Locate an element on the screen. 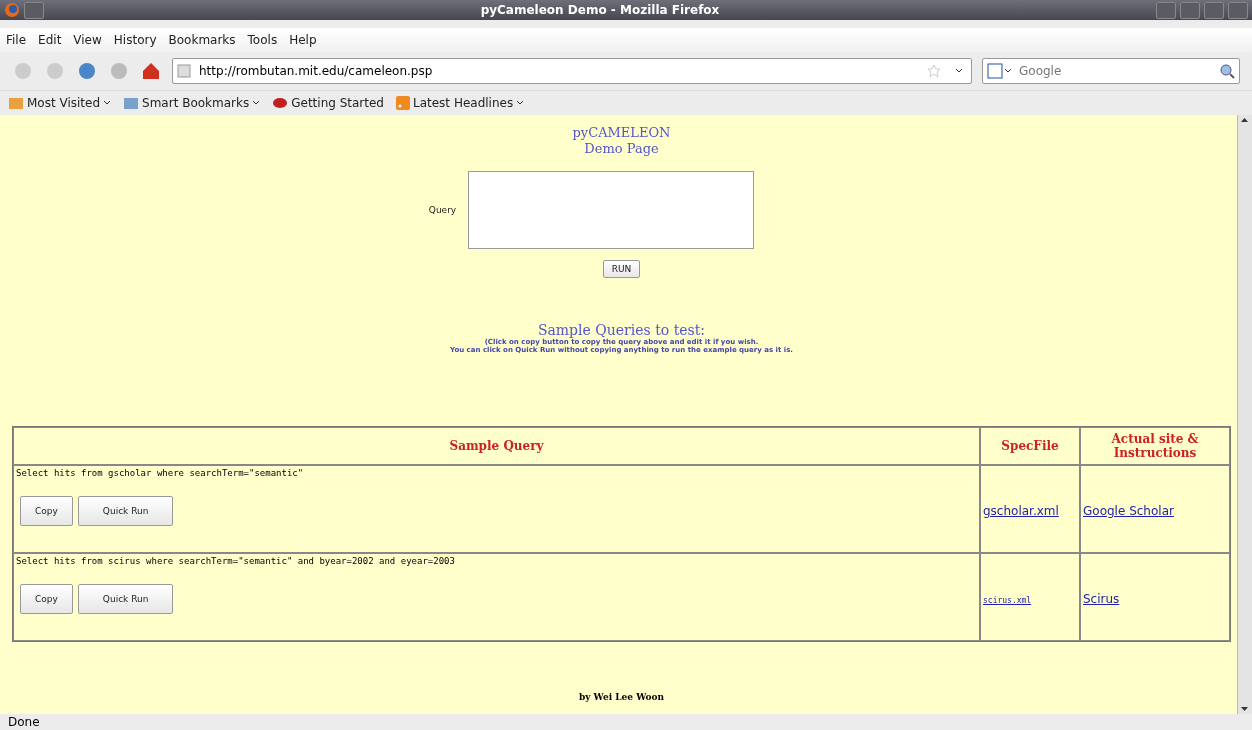 The image size is (1252, 730). run-button: RUN is located at coordinates (621, 269).